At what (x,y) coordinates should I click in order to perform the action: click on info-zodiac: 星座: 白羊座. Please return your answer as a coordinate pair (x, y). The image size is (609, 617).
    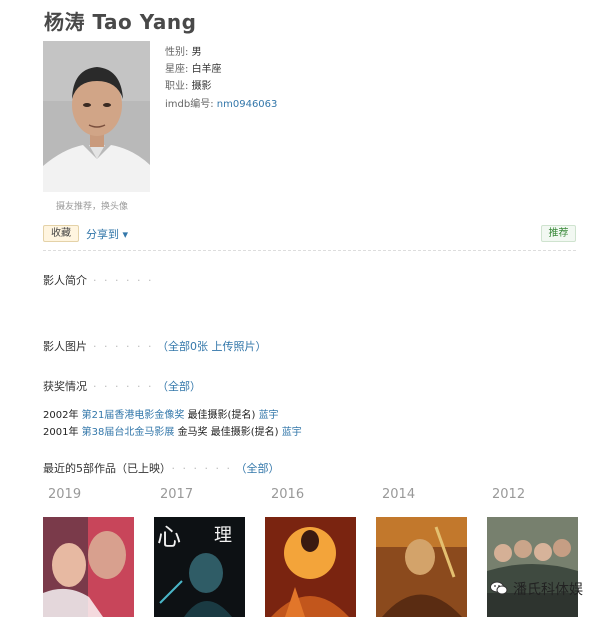
    Looking at the image, I should click on (193, 67).